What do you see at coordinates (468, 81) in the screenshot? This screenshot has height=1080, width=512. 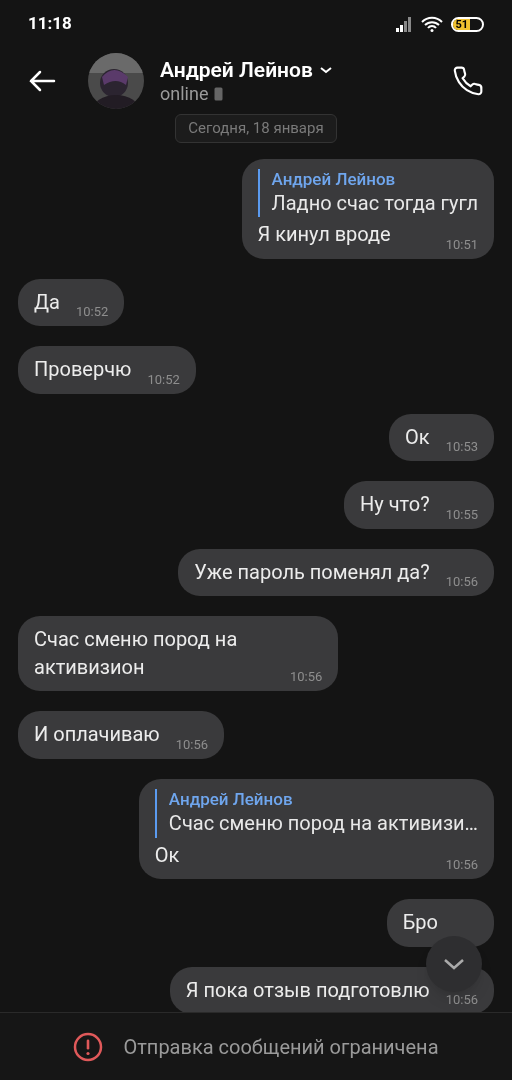 I see `phone-call-icon` at bounding box center [468, 81].